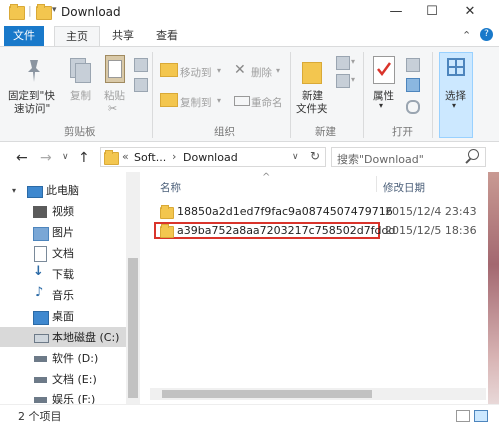  I want to click on edit-icon, so click(413, 85).